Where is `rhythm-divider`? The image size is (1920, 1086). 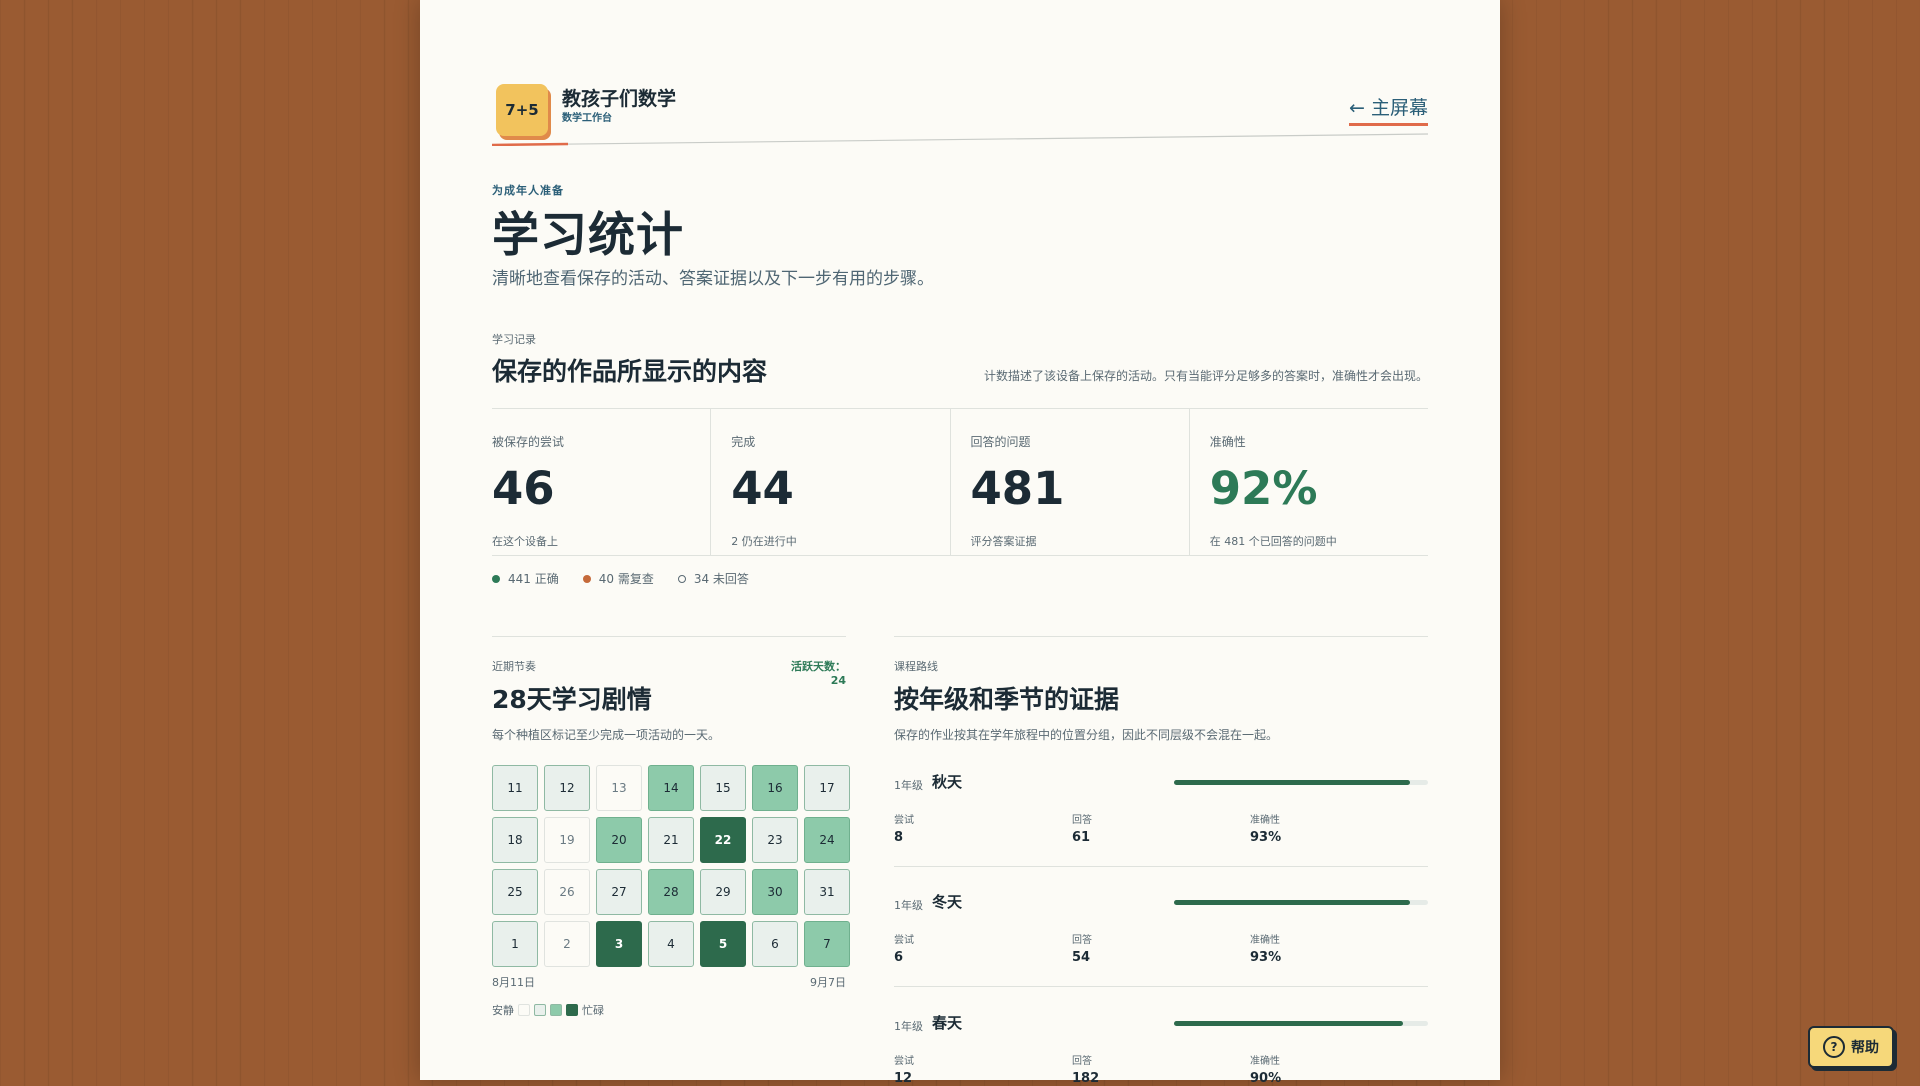 rhythm-divider is located at coordinates (669, 636).